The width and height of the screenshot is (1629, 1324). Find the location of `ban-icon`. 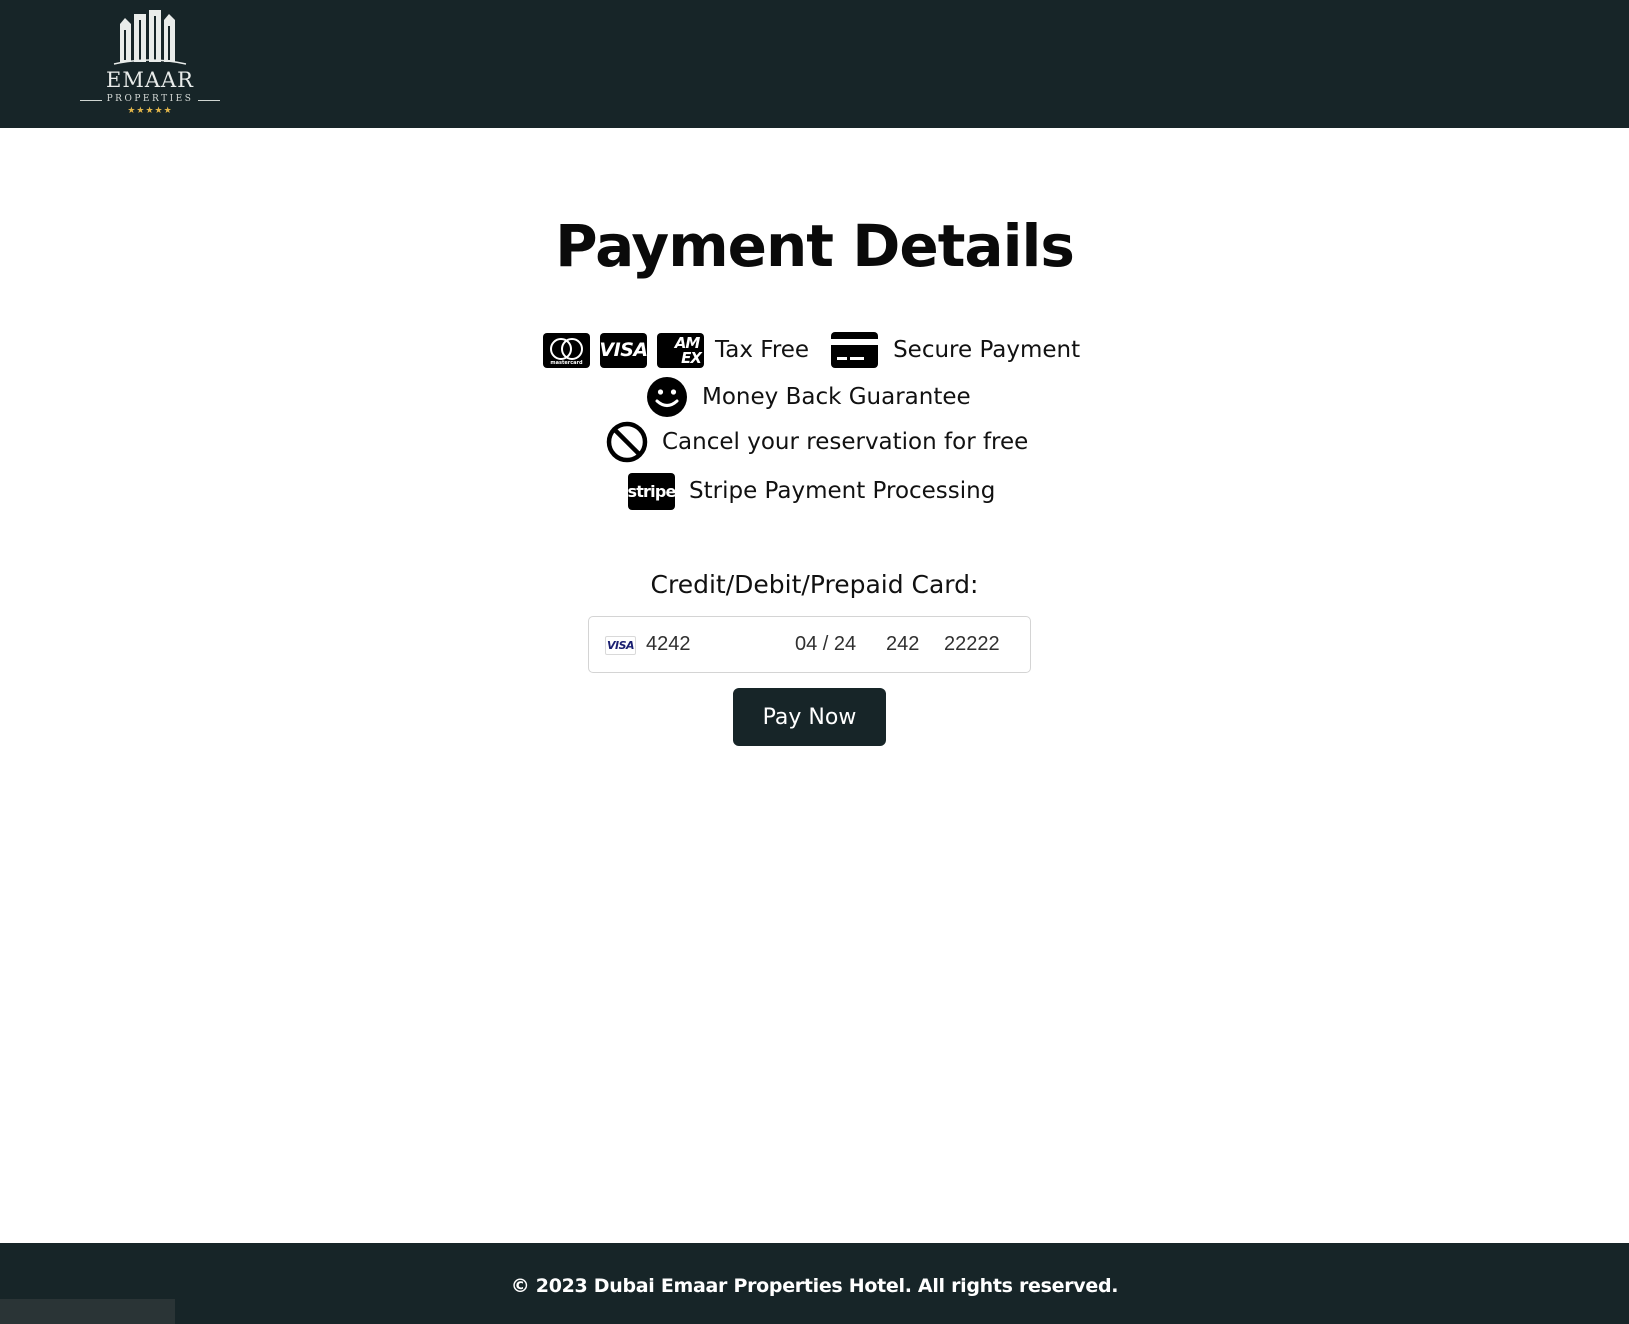

ban-icon is located at coordinates (627, 442).